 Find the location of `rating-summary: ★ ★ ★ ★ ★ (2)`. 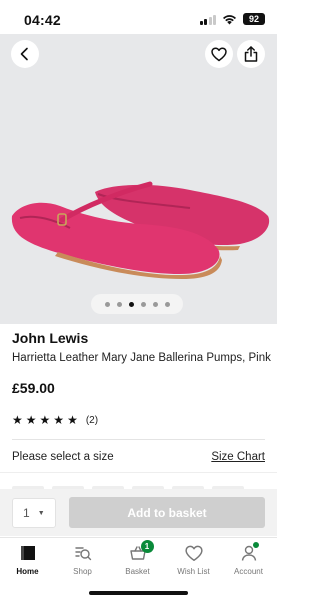

rating-summary: ★ ★ ★ ★ ★ (2) is located at coordinates (55, 420).